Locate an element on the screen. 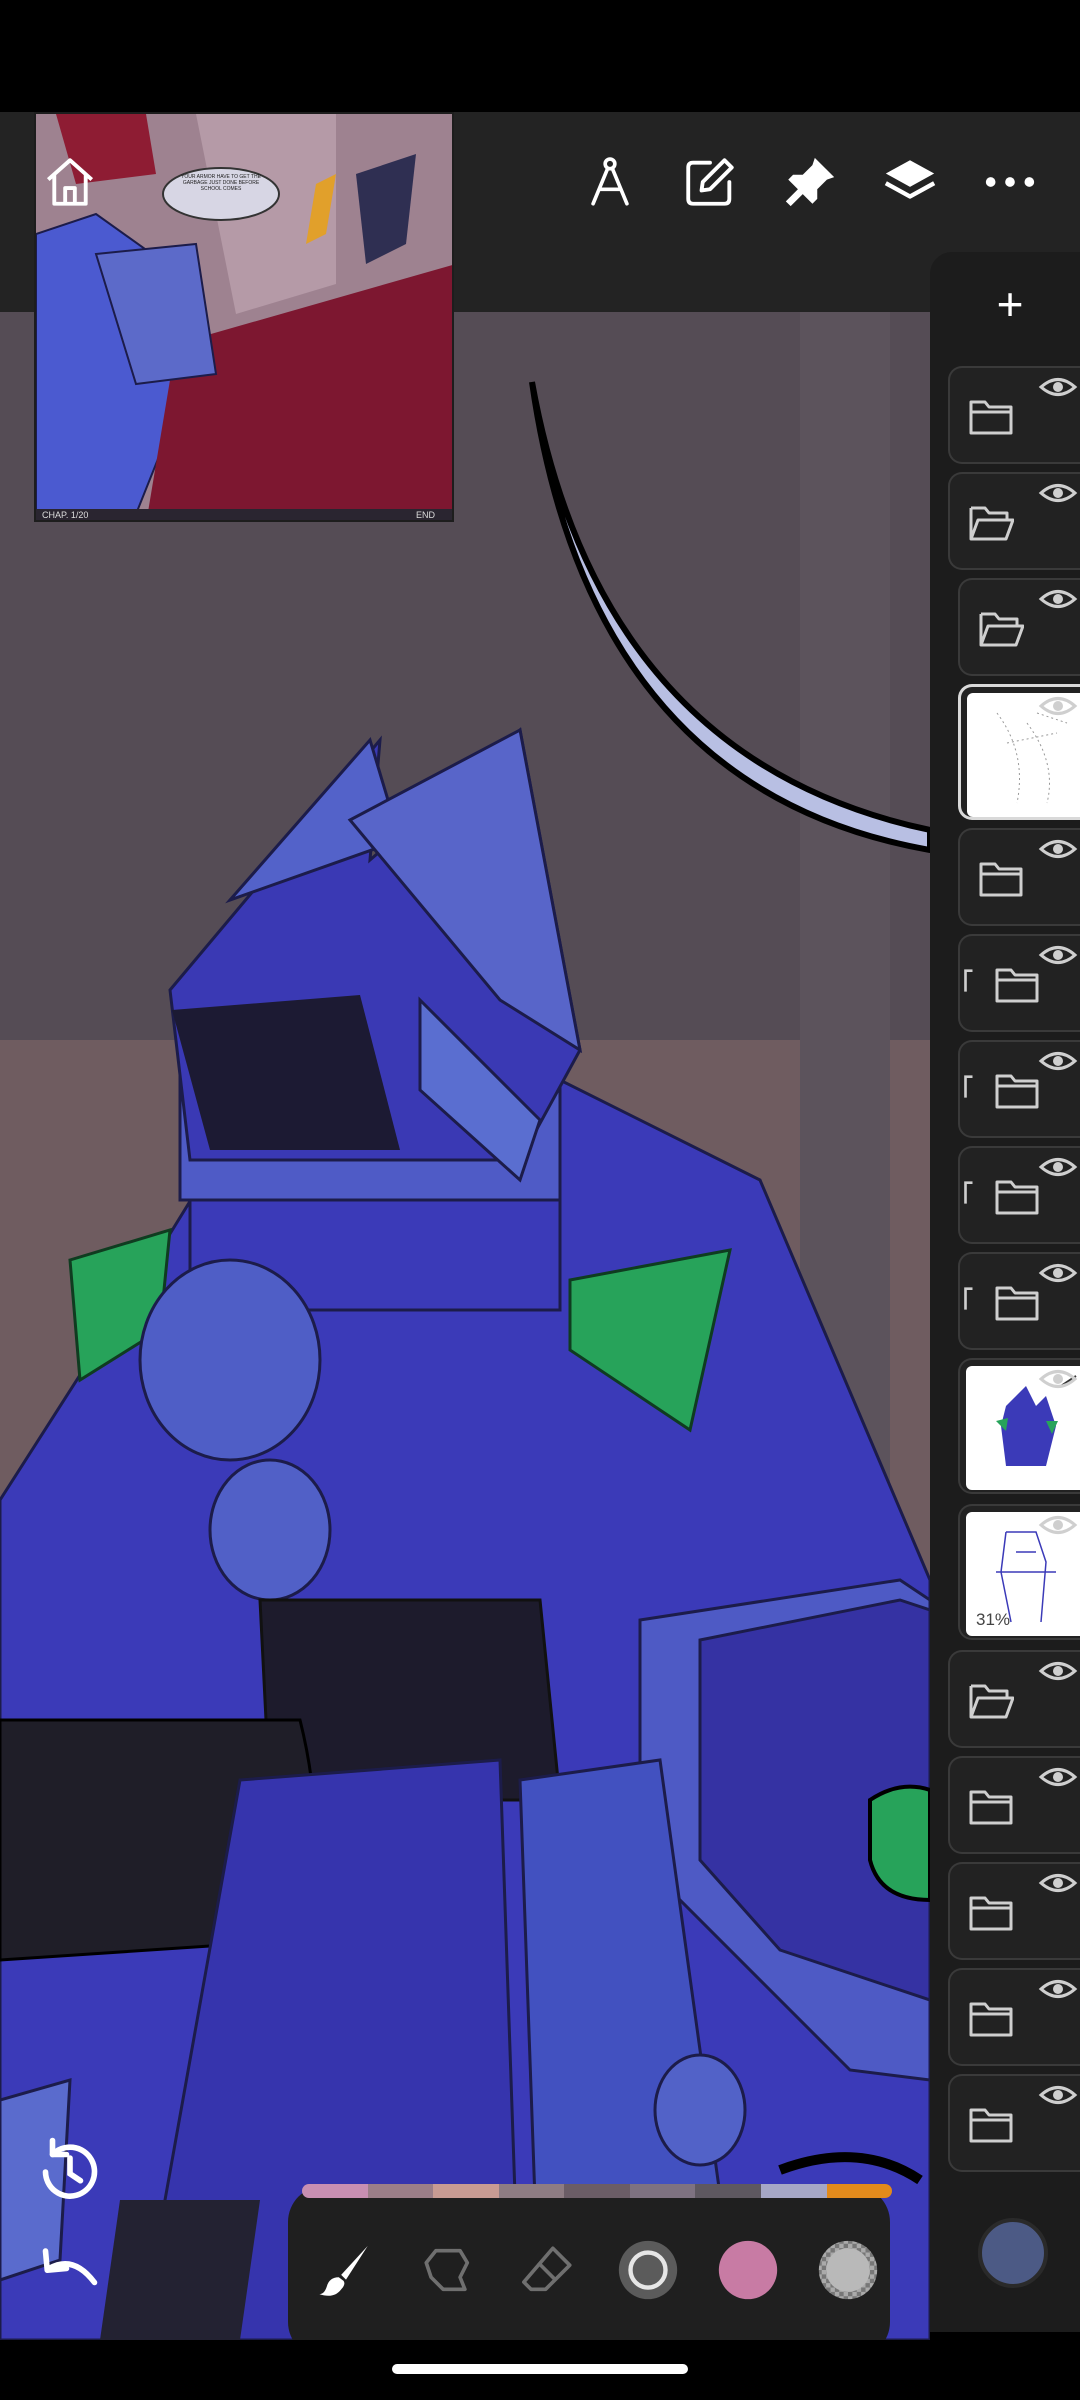 The width and height of the screenshot is (1080, 2400). home-button is located at coordinates (70, 182).